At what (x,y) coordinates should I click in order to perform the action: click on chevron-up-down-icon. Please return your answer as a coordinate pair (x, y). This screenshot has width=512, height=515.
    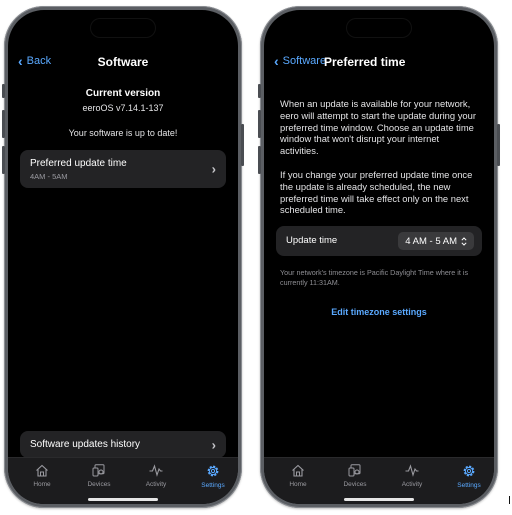
    Looking at the image, I should click on (464, 241).